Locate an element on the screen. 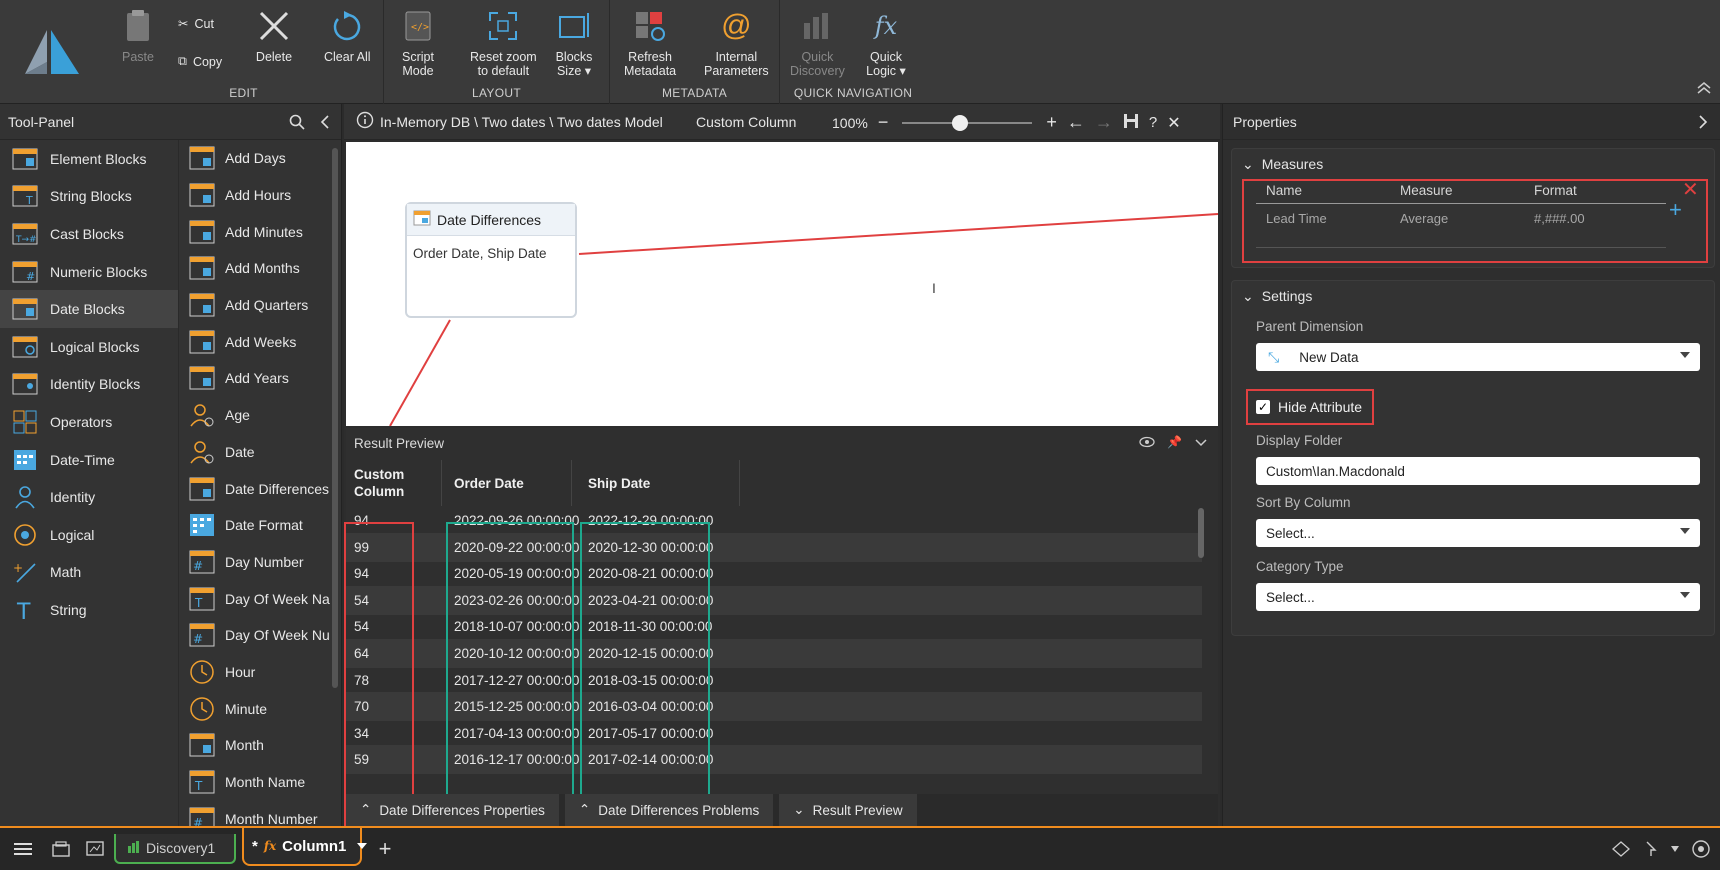  table-row: 70 2015-12-25 00:00:00 2016-03-04 00:00:00 is located at coordinates (774, 707).